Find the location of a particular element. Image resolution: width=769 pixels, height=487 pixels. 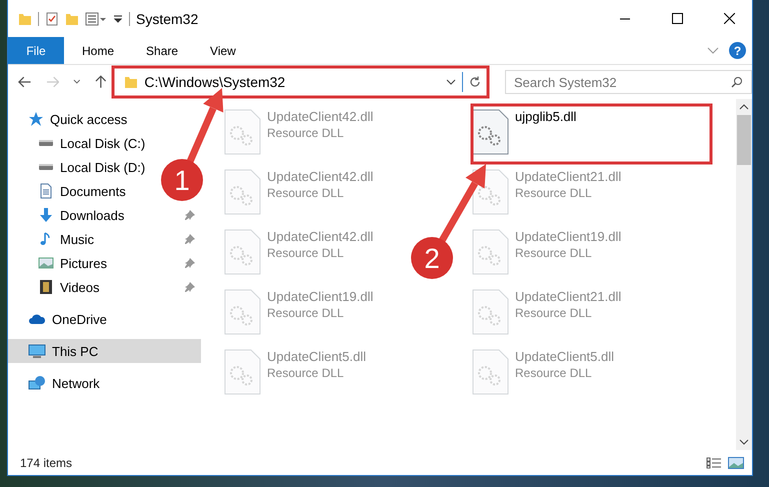

picture-icon is located at coordinates (46, 263).